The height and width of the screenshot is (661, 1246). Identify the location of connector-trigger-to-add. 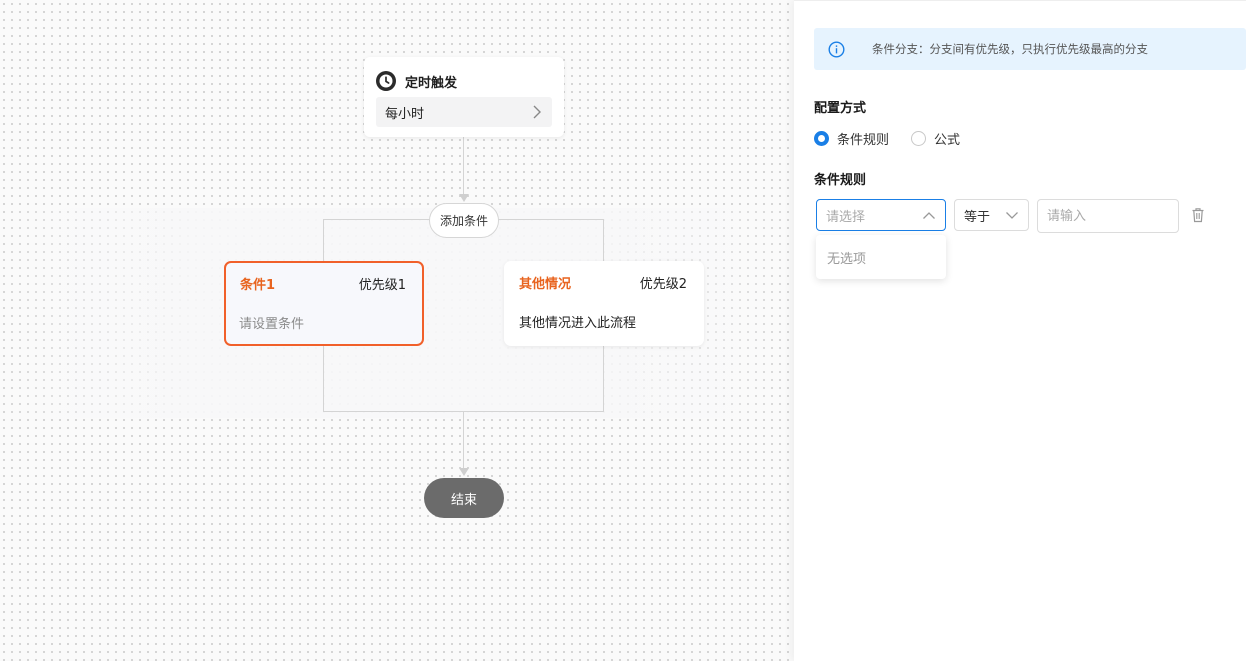
(463, 166).